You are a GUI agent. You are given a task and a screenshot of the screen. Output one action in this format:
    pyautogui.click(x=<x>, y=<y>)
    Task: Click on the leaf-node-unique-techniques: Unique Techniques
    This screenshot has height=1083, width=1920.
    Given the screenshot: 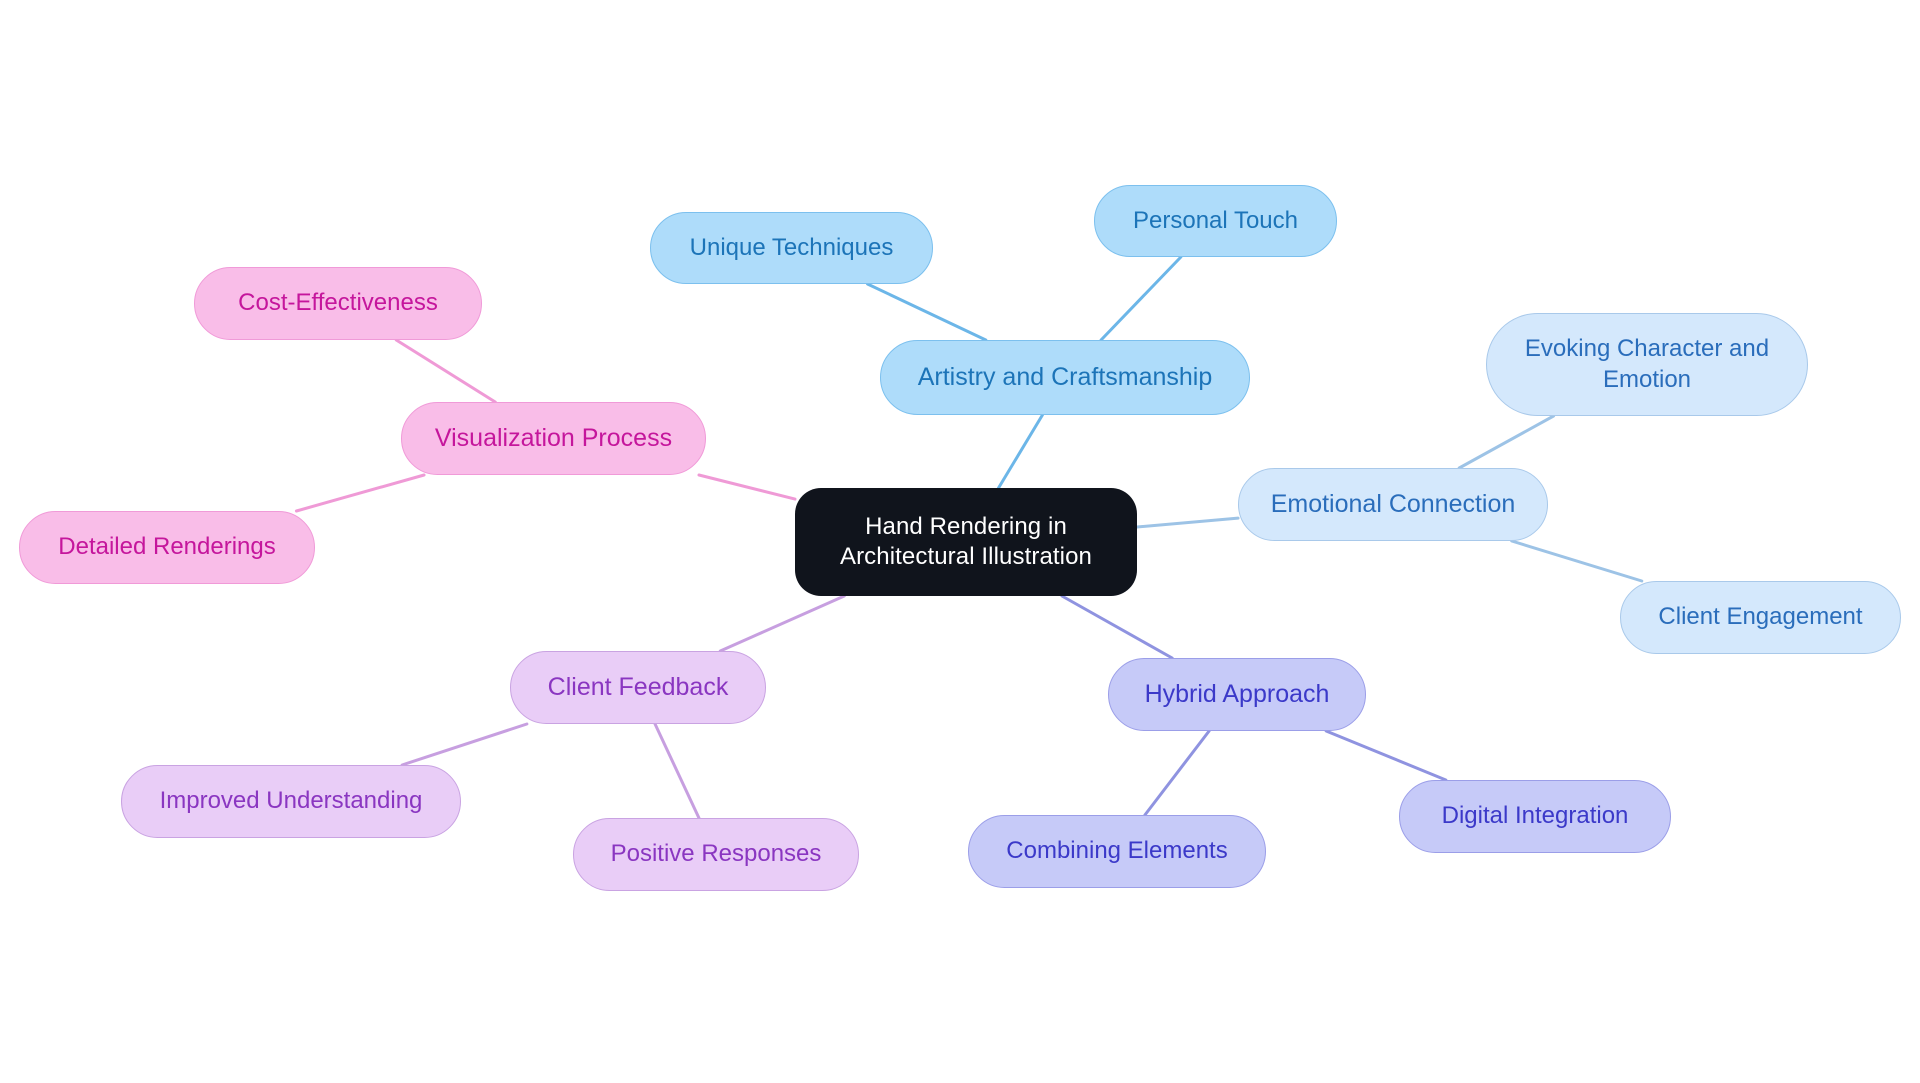 What is the action you would take?
    pyautogui.click(x=791, y=248)
    